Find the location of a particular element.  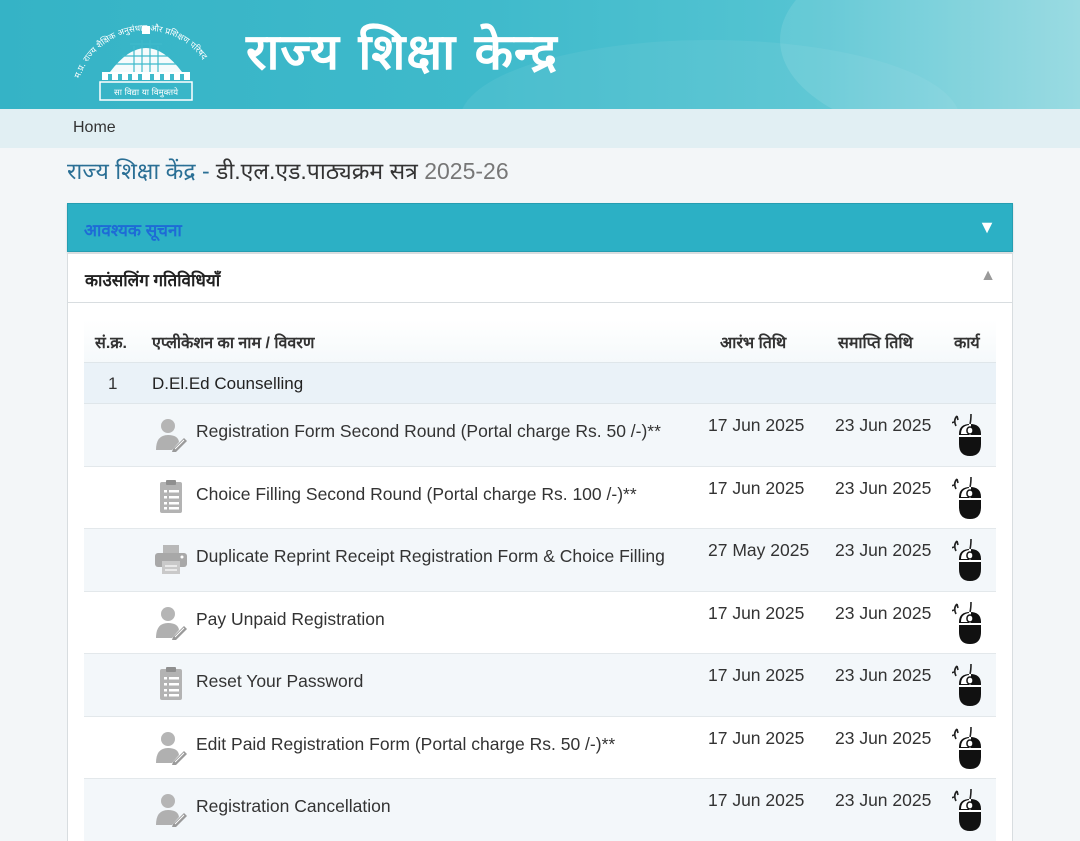

group-number: 1 is located at coordinates (113, 383).